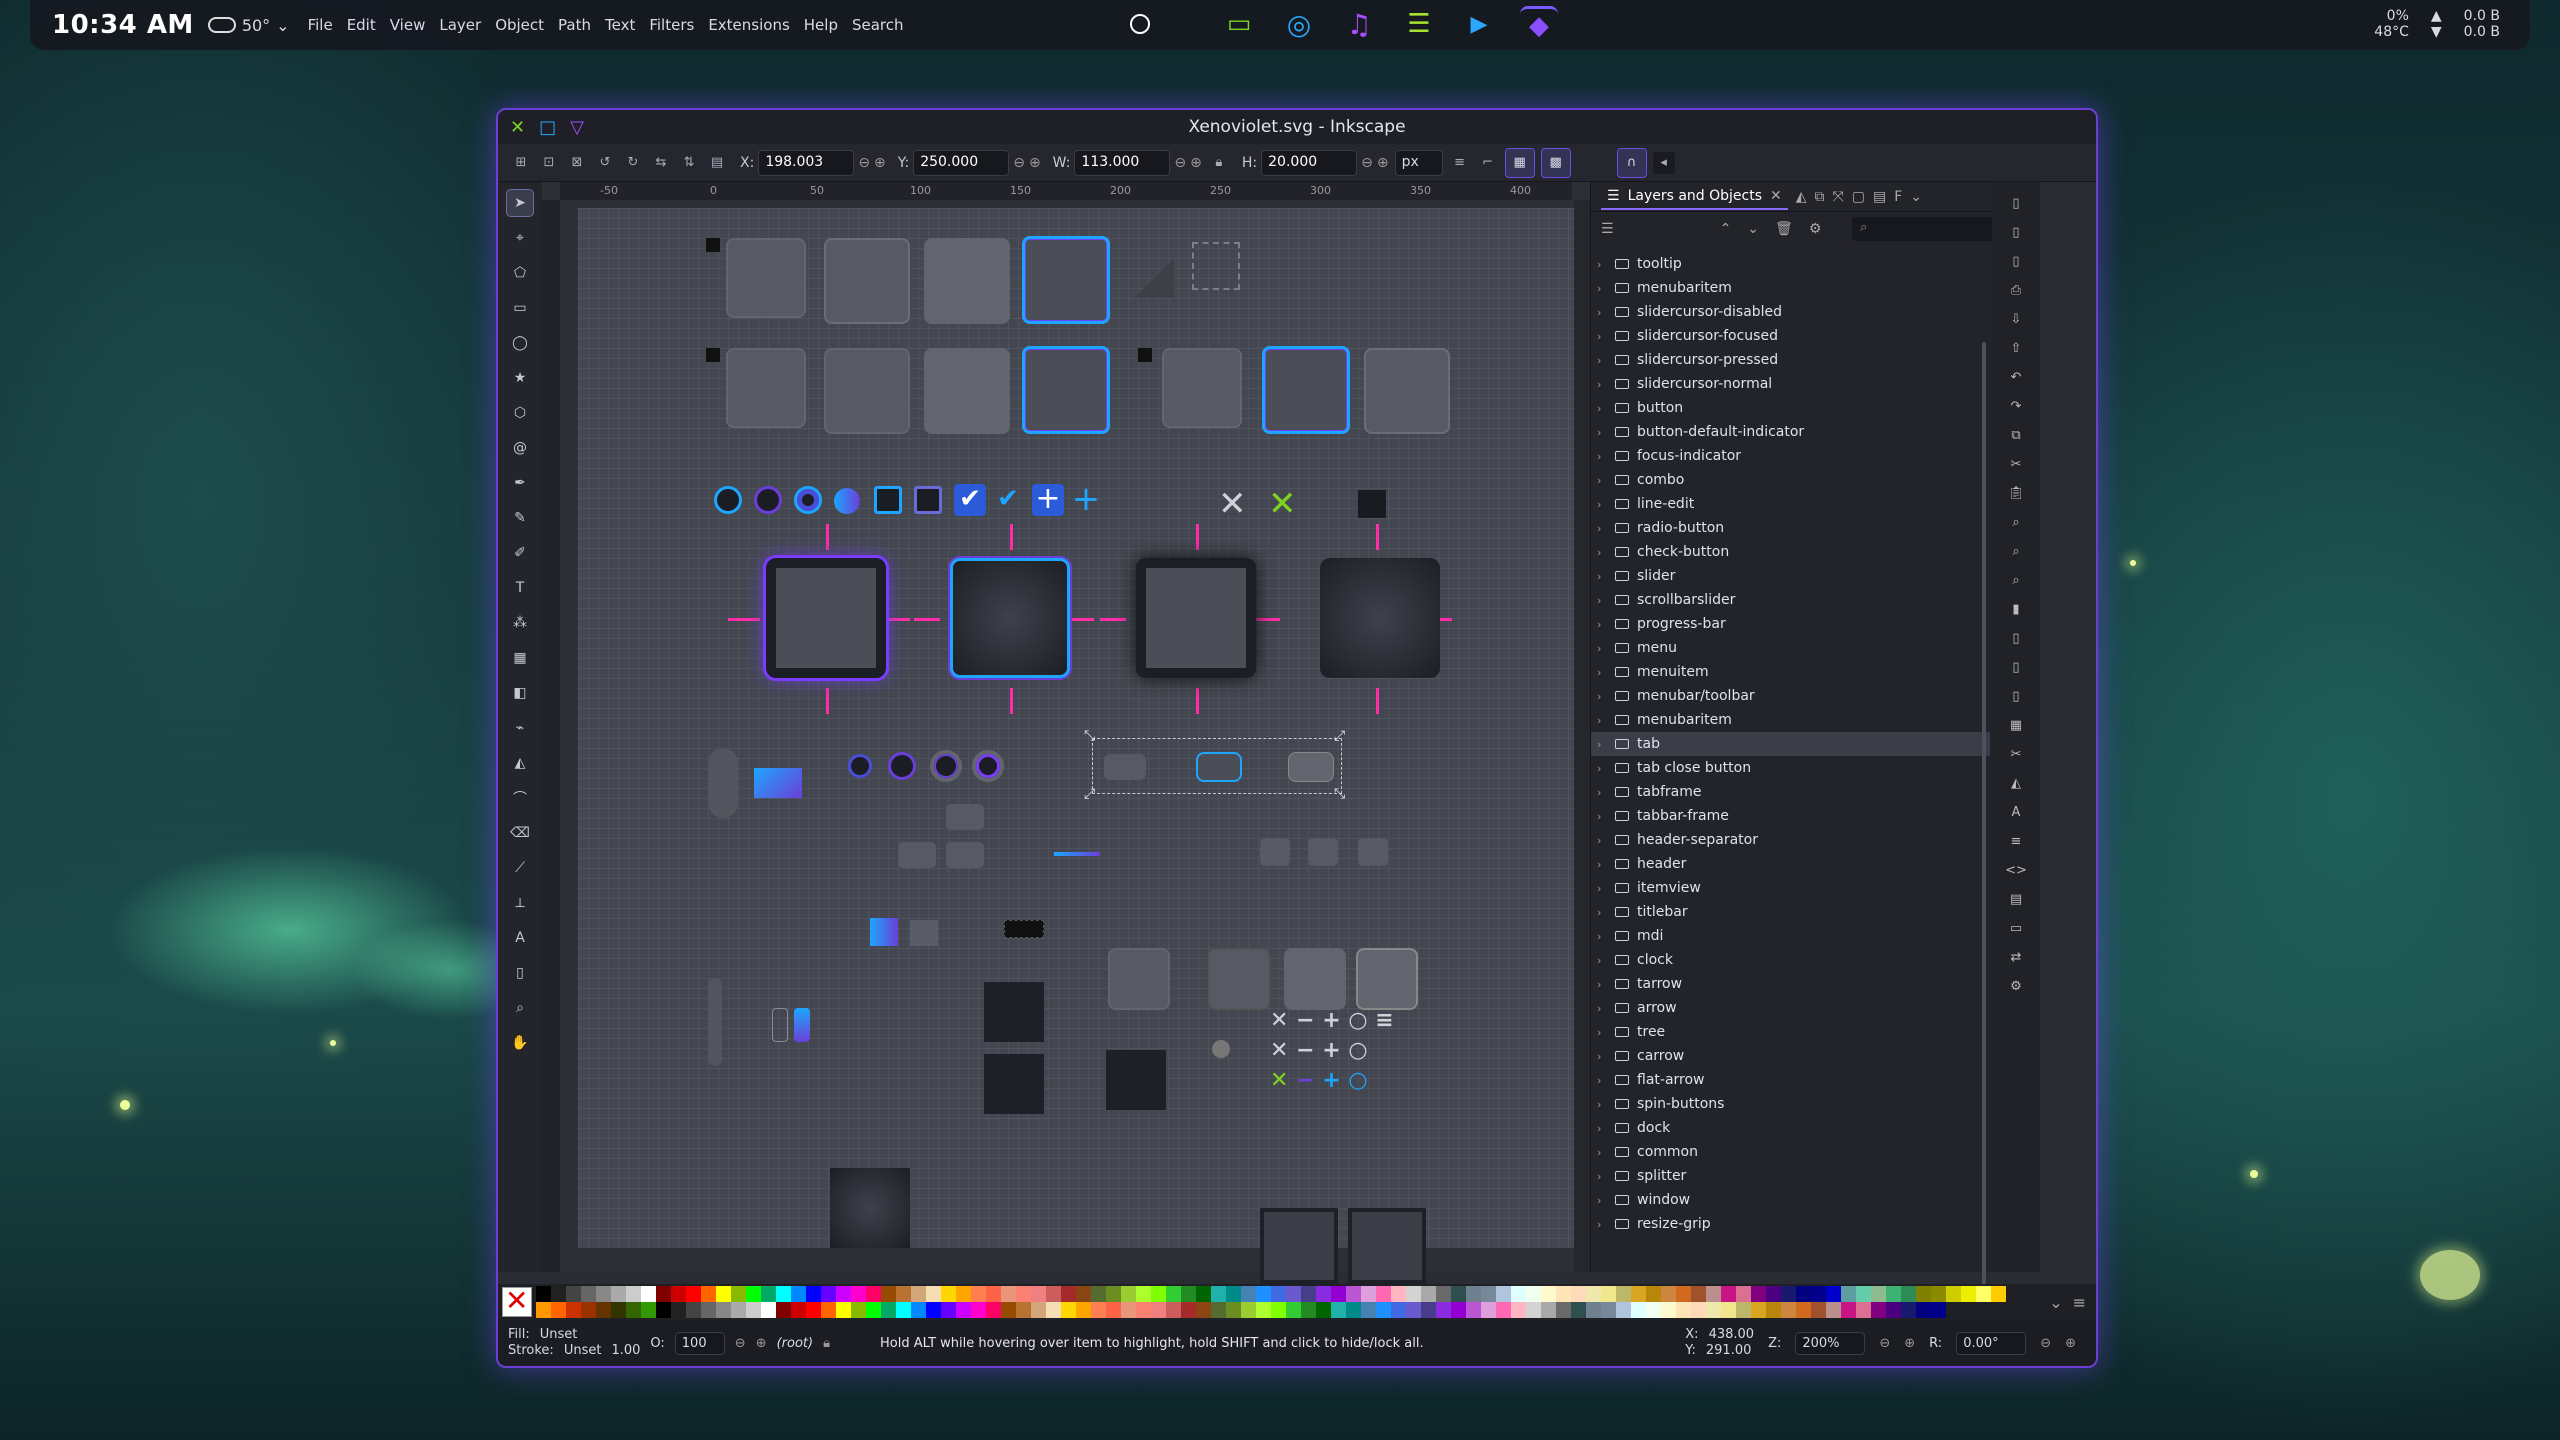  What do you see at coordinates (1801, 197) in the screenshot?
I see `fill-stroke-icon: ◭` at bounding box center [1801, 197].